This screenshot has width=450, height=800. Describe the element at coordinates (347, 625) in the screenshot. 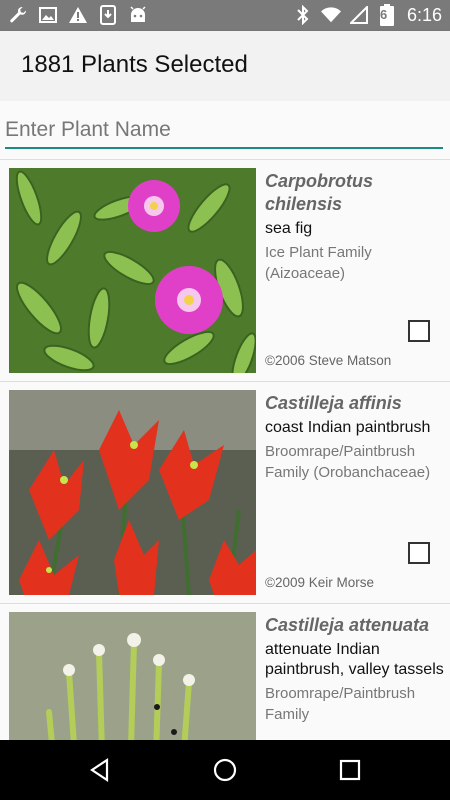

I see `scientific-name: Castilleja attenuata` at that location.